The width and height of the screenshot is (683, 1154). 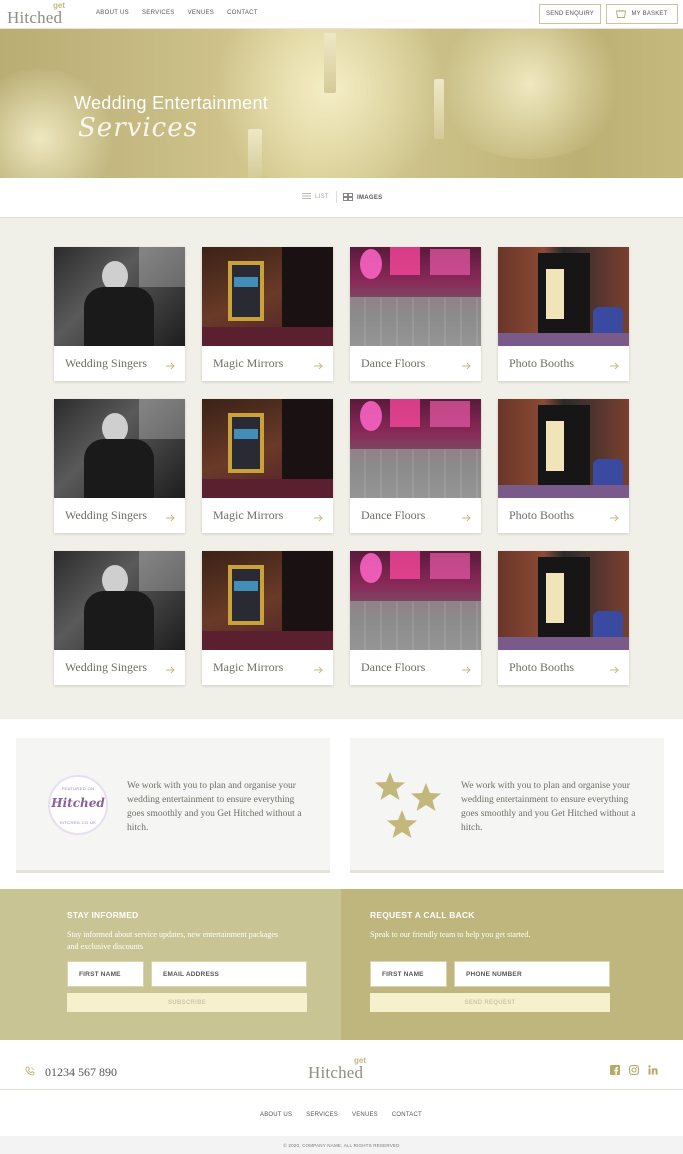 I want to click on badge-bottom-text: HITCHED.CO.UK, so click(x=78, y=822).